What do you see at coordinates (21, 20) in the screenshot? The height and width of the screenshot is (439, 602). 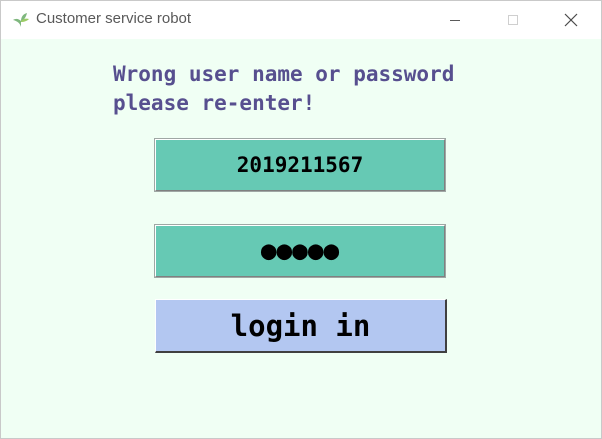 I see `leaf-icon` at bounding box center [21, 20].